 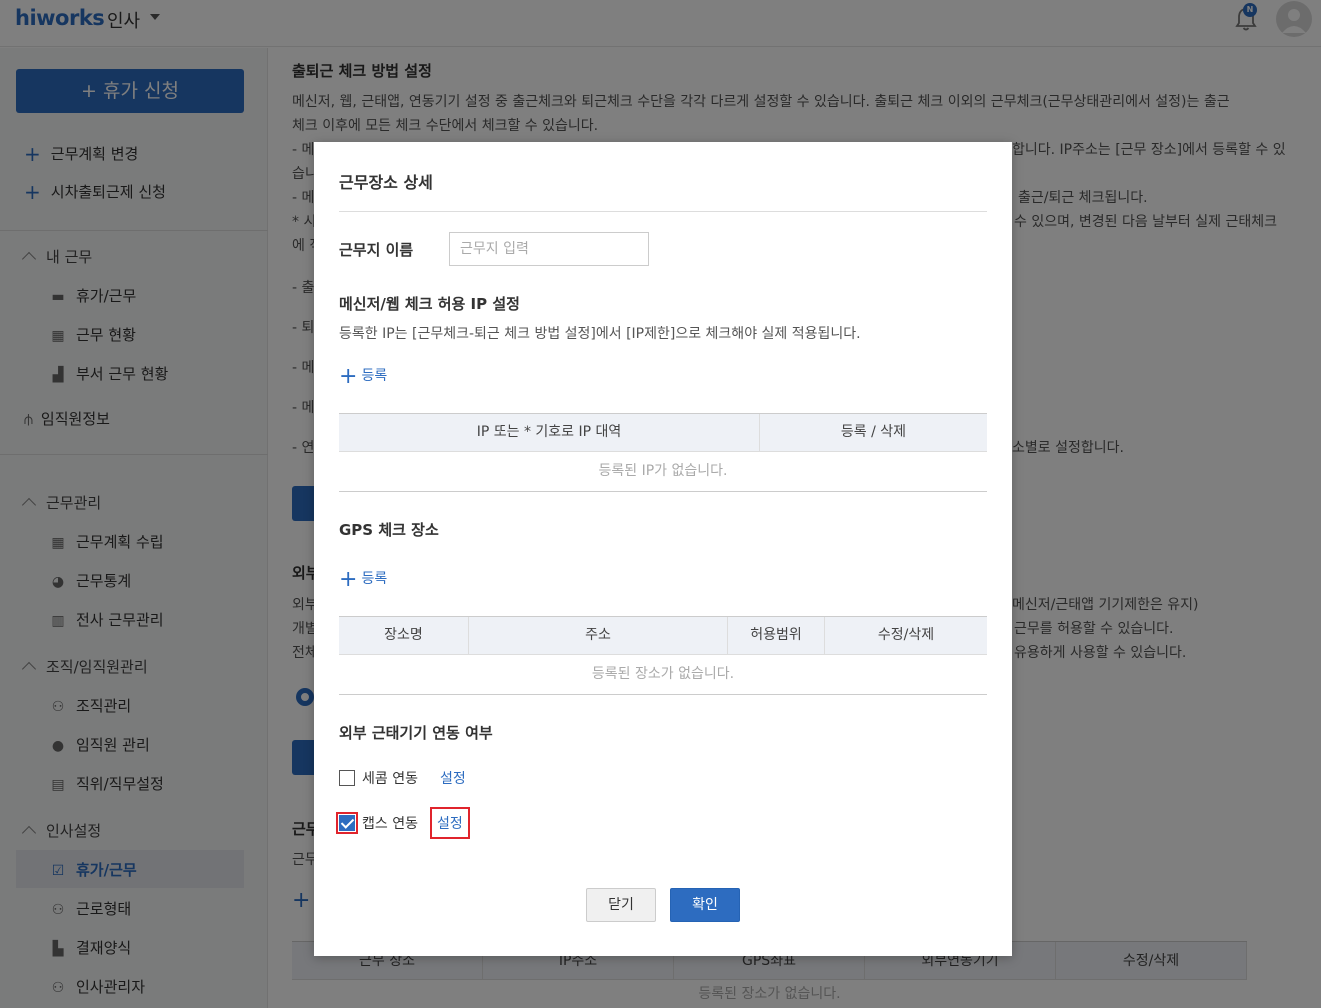 I want to click on work-place-name-label: 근무지 이름, so click(x=376, y=250).